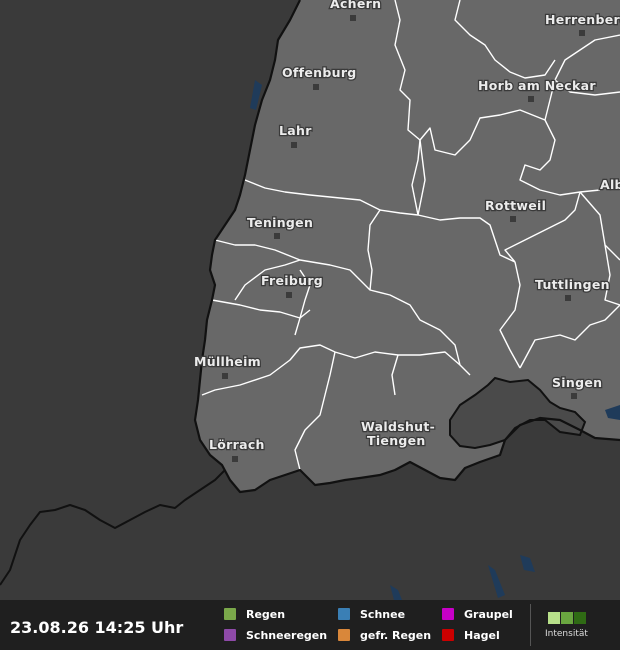 The image size is (620, 650). What do you see at coordinates (113, 527) in the screenshot?
I see `swiss-border` at bounding box center [113, 527].